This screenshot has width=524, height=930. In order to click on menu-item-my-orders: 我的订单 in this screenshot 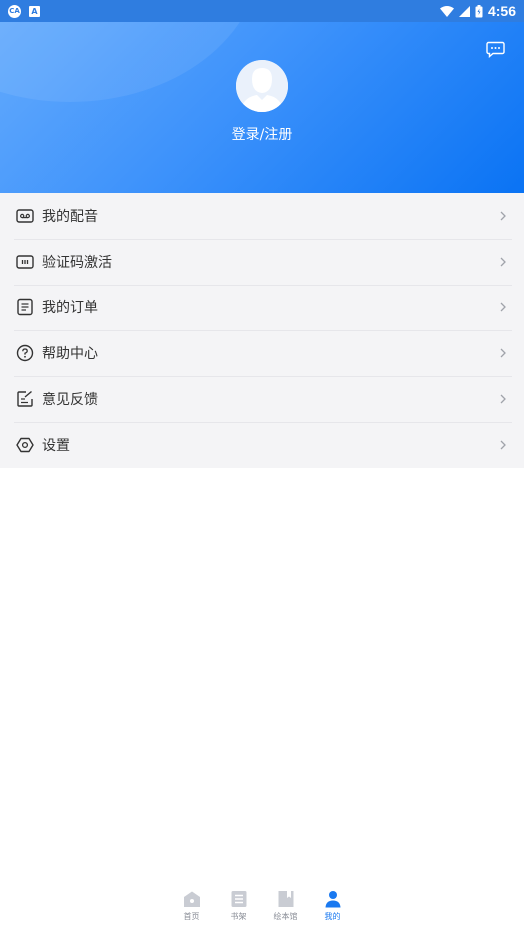, I will do `click(262, 307)`.